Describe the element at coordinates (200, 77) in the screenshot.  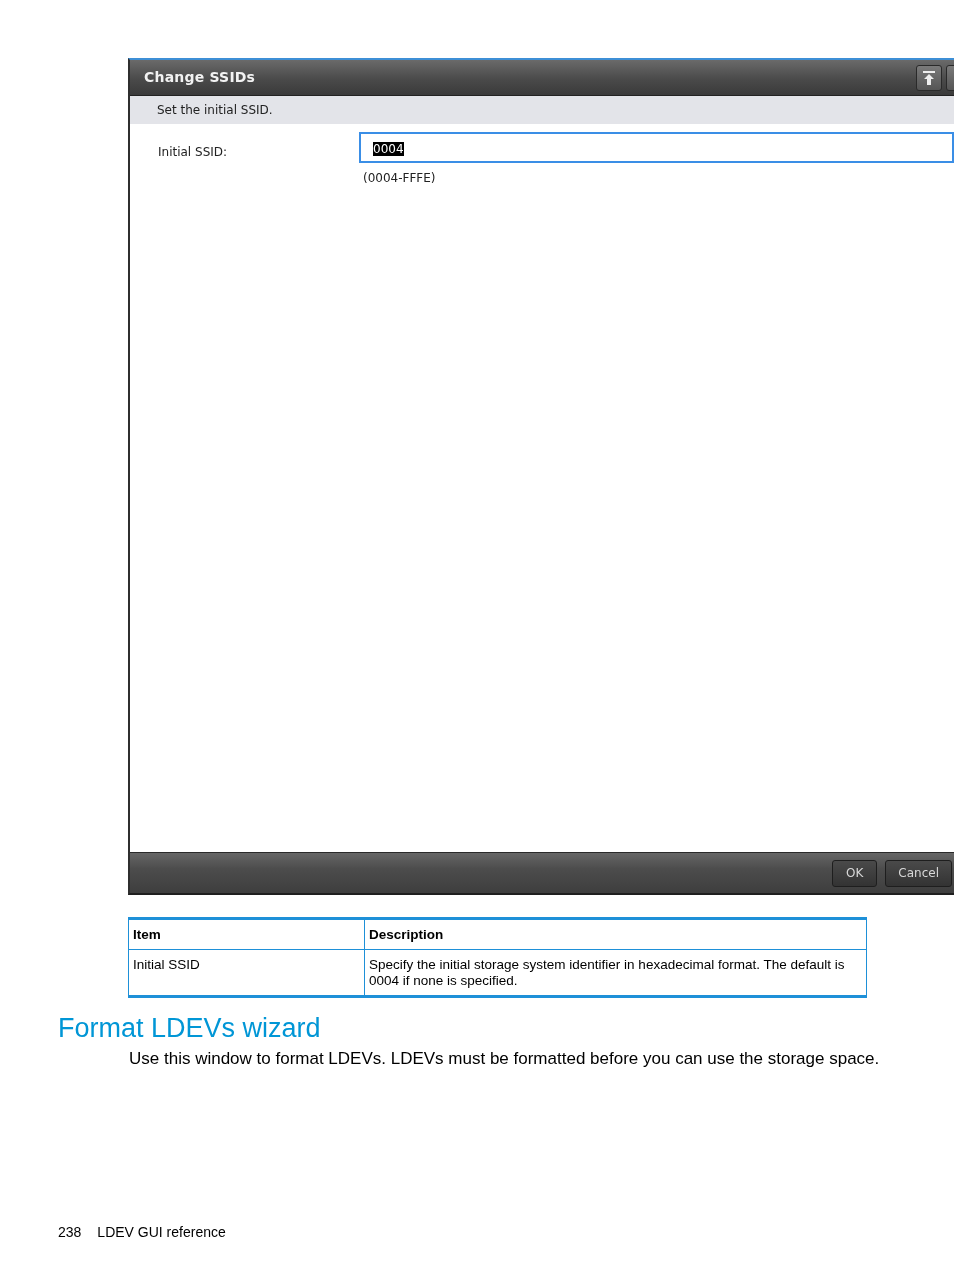
I see `dialog-title: Change SSIDs` at that location.